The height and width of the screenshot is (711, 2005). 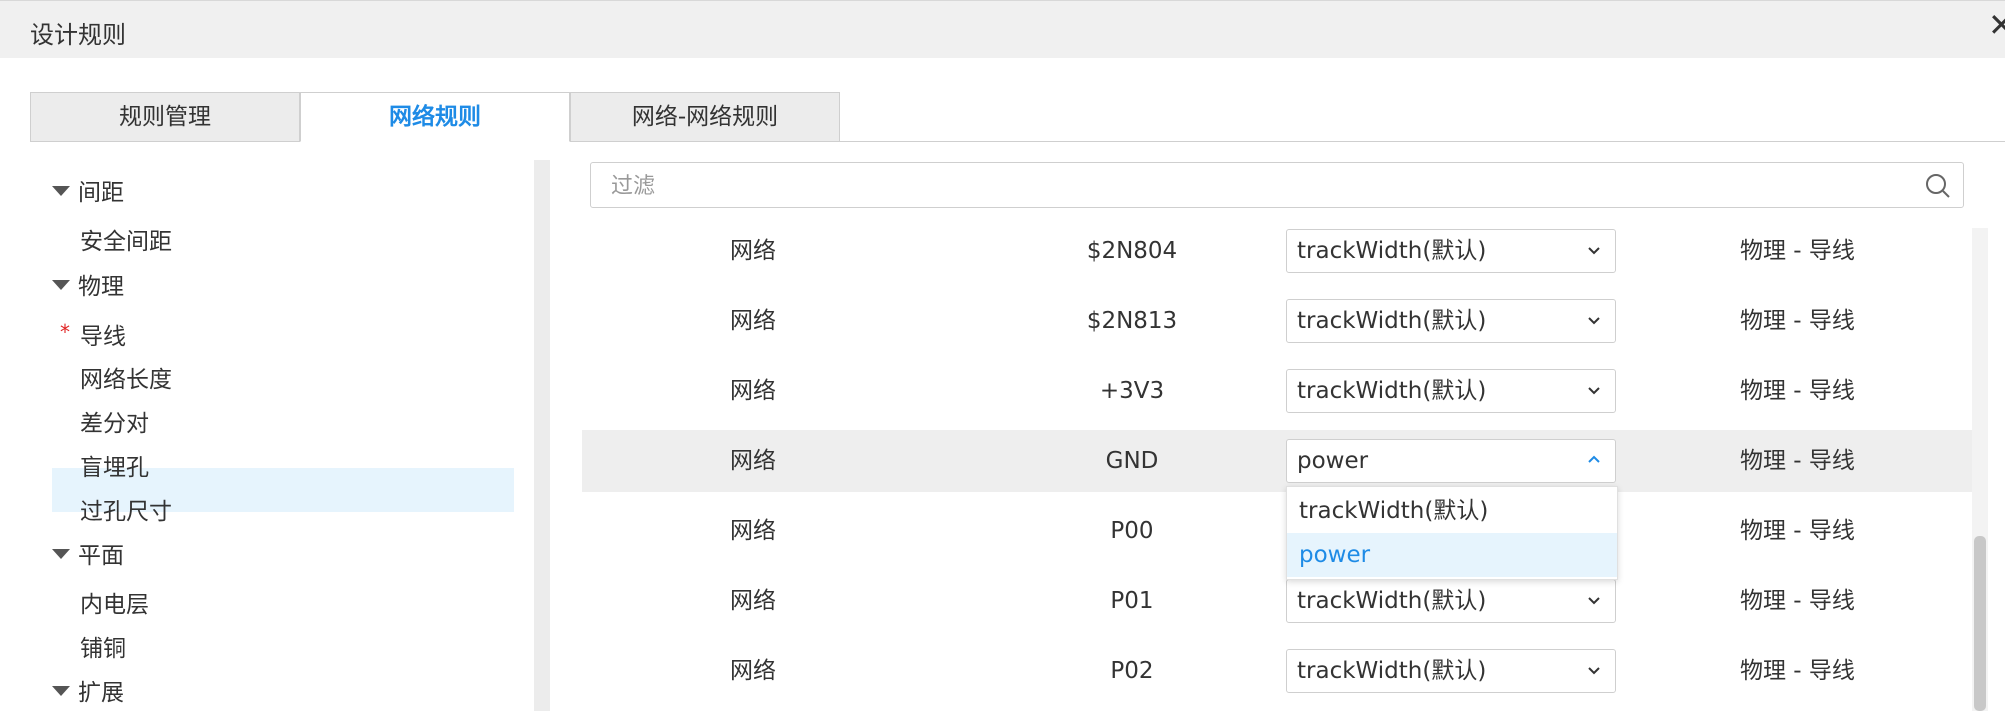 I want to click on rule-select-value: power, so click(x=1333, y=461).